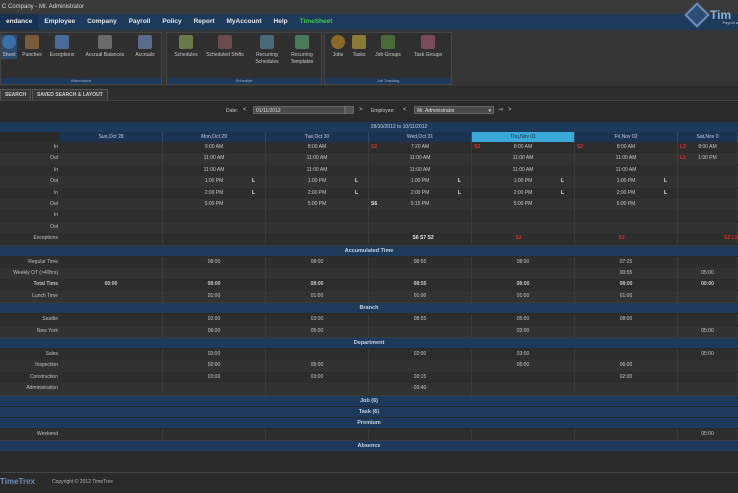  What do you see at coordinates (359, 47) in the screenshot?
I see `tasks-button: Tasks` at bounding box center [359, 47].